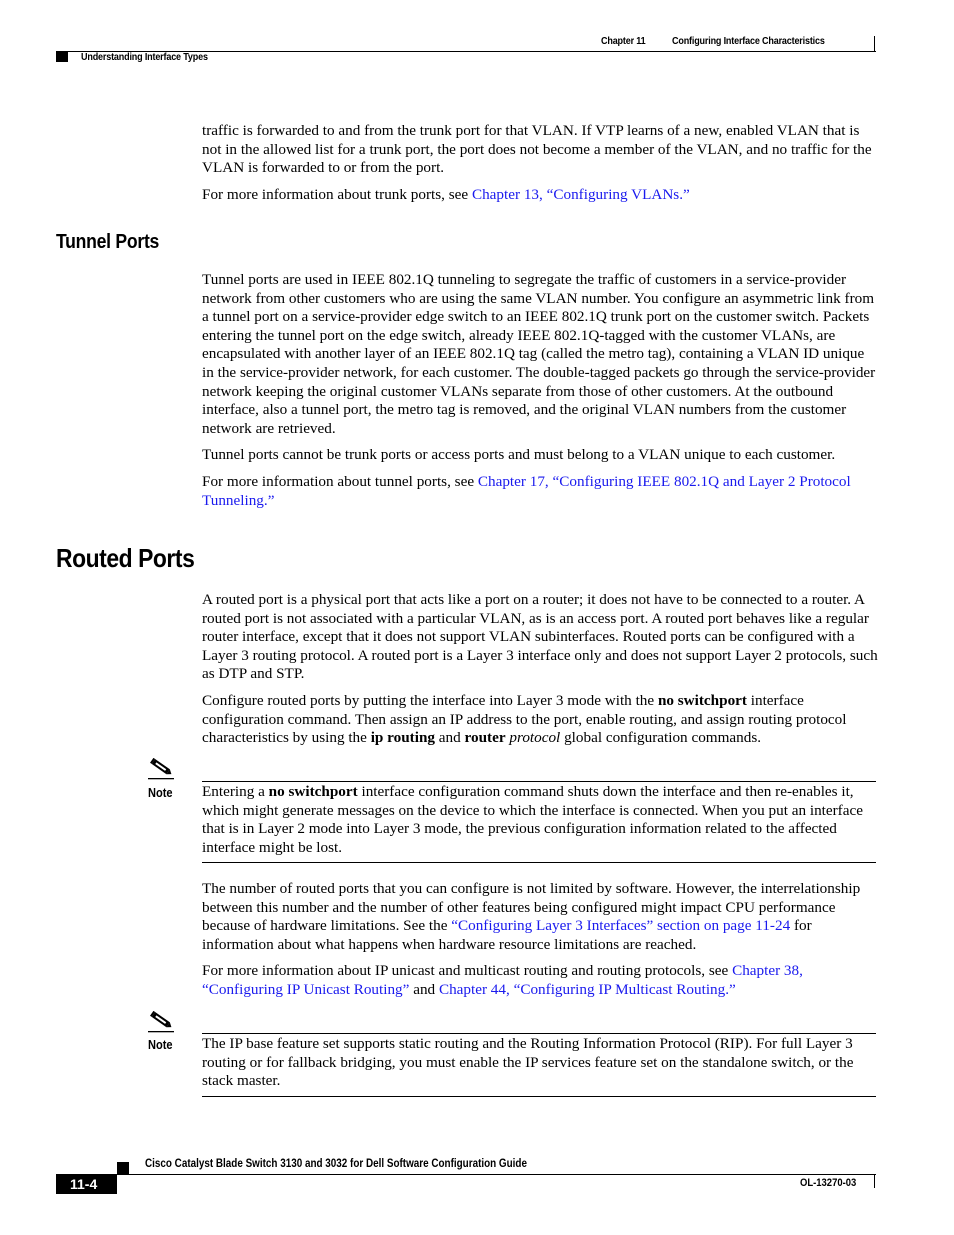 The image size is (954, 1235). I want to click on header-chapter: Chapter 11, so click(623, 41).